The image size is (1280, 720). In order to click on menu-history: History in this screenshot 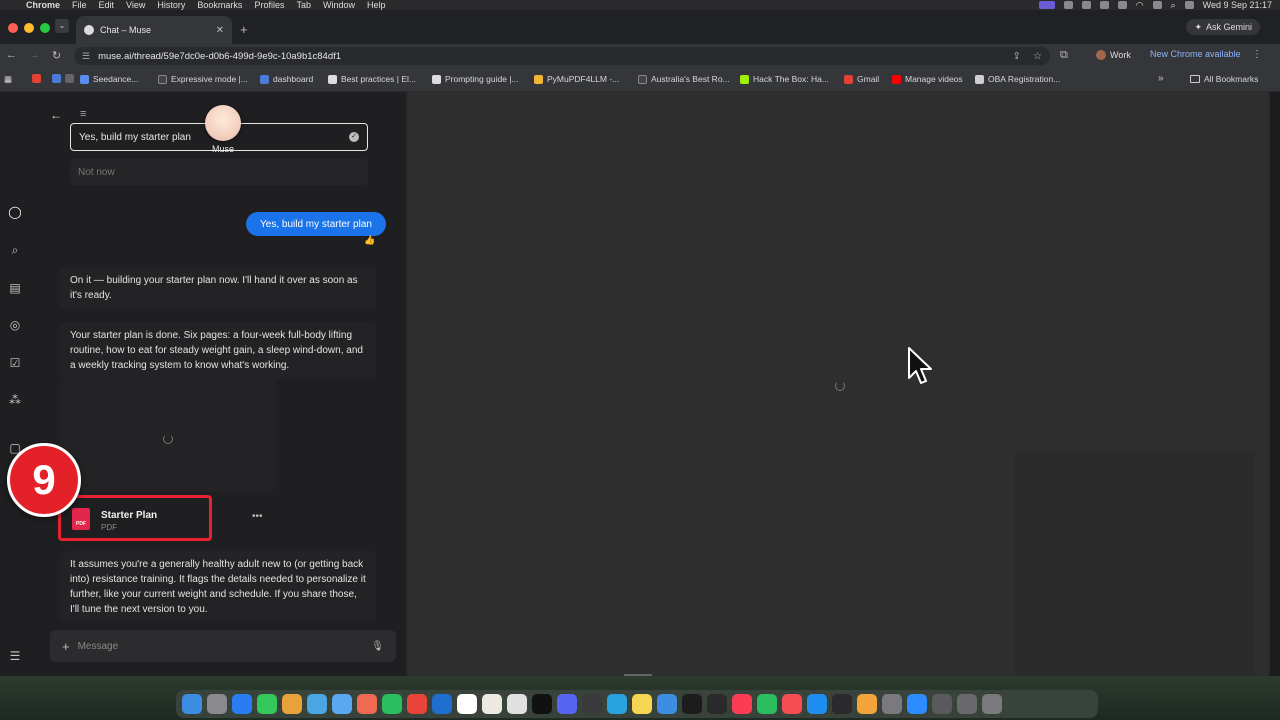, I will do `click(171, 5)`.